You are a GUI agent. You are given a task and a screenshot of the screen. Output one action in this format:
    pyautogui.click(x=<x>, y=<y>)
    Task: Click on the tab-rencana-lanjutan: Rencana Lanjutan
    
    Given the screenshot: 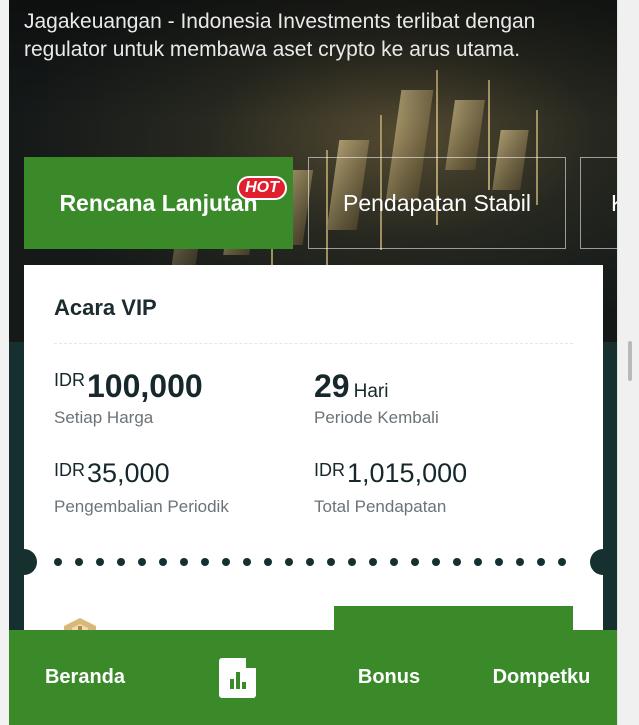 What is the action you would take?
    pyautogui.click(x=158, y=203)
    